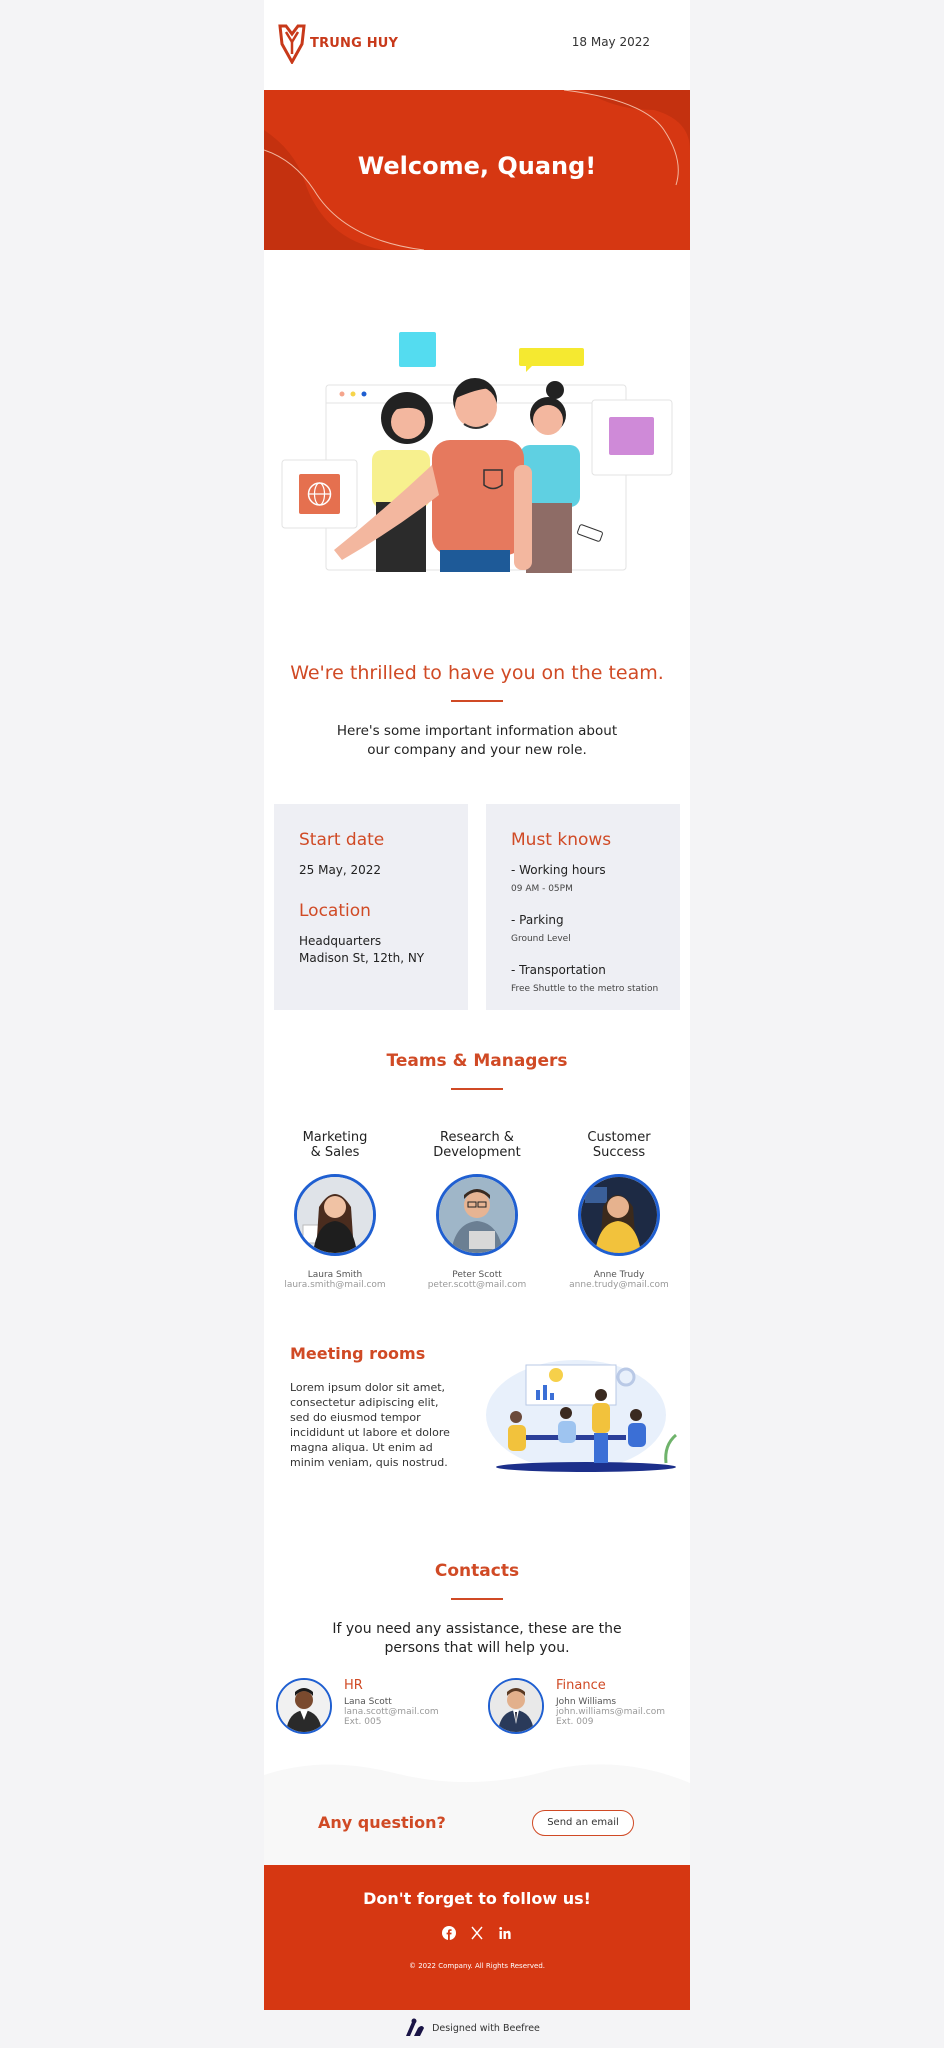 This screenshot has width=944, height=2048. I want to click on department-line: Customer, so click(619, 1137).